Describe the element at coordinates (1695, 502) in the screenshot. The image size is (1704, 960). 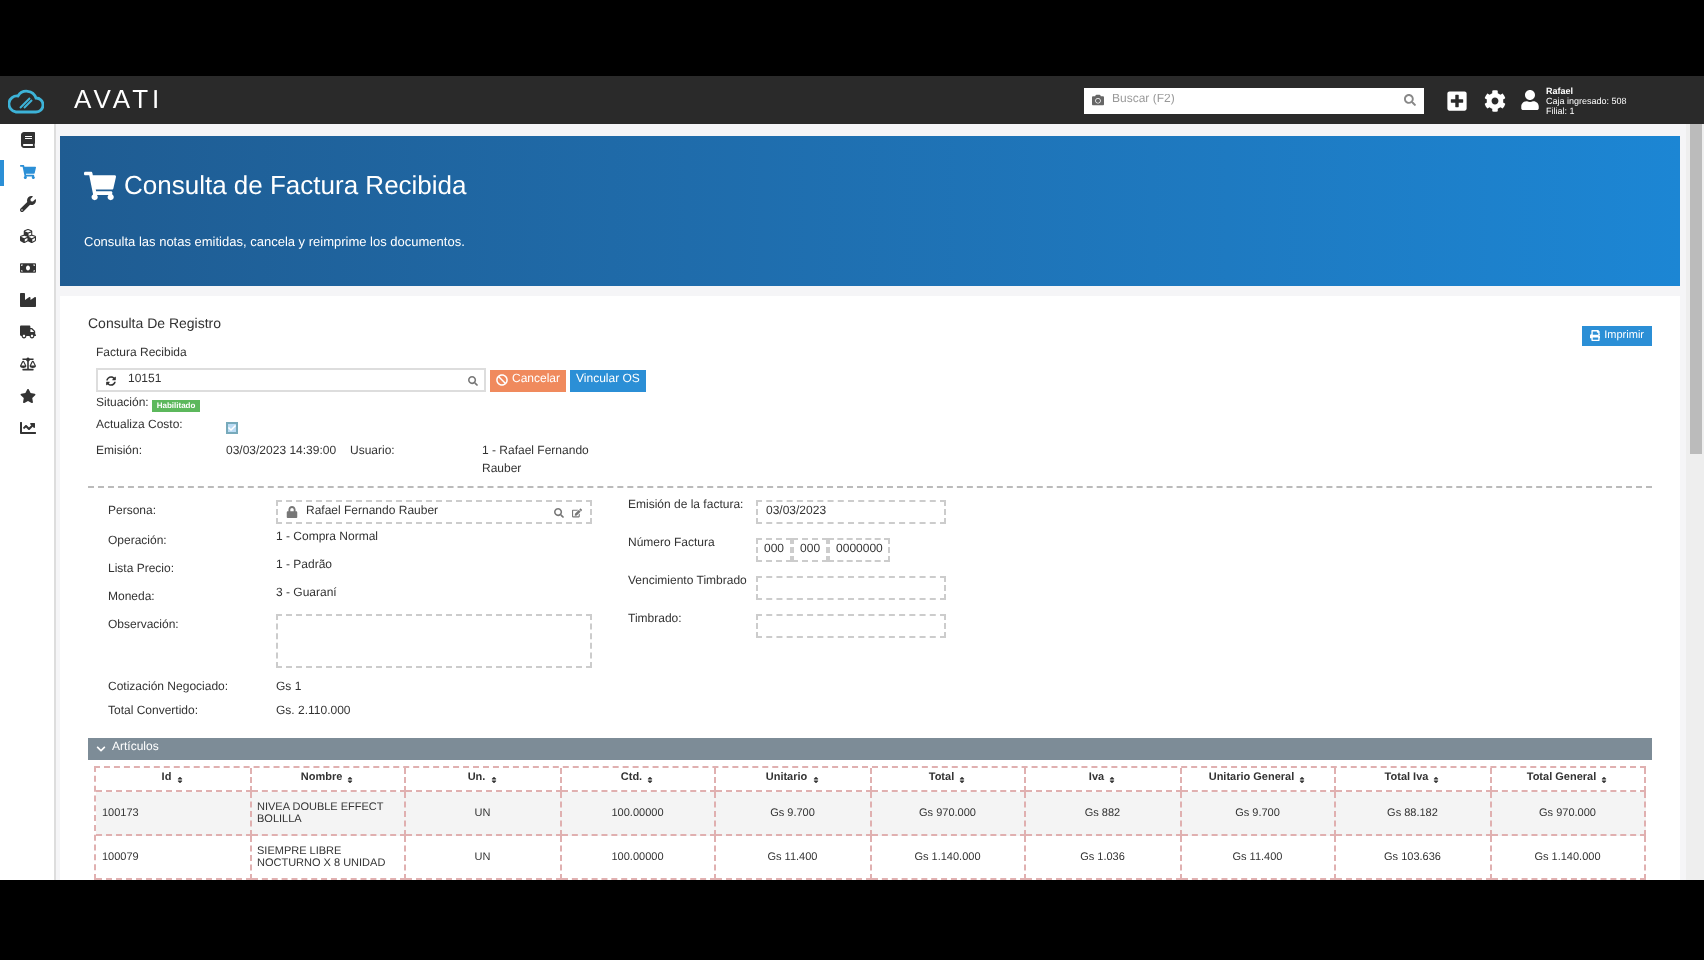
I see `scrollbar` at that location.